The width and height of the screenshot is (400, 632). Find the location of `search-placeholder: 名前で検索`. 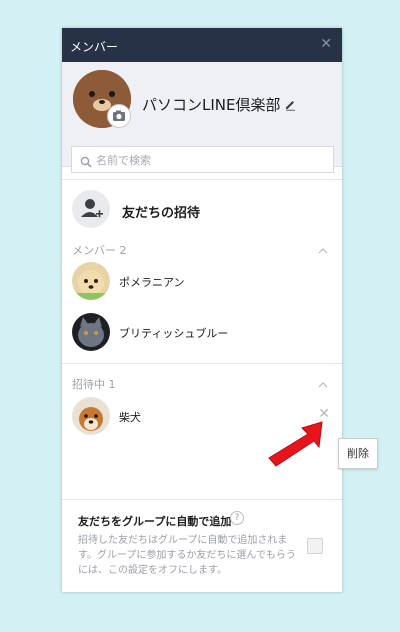

search-placeholder: 名前で検索 is located at coordinates (123, 160).